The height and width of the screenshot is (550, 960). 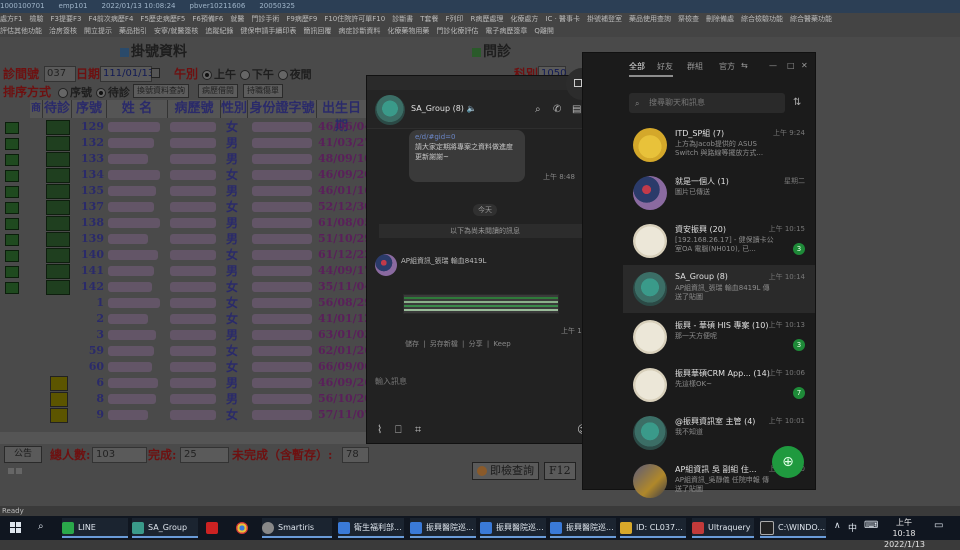 What do you see at coordinates (791, 65) in the screenshot?
I see `maximize-icon: □` at bounding box center [791, 65].